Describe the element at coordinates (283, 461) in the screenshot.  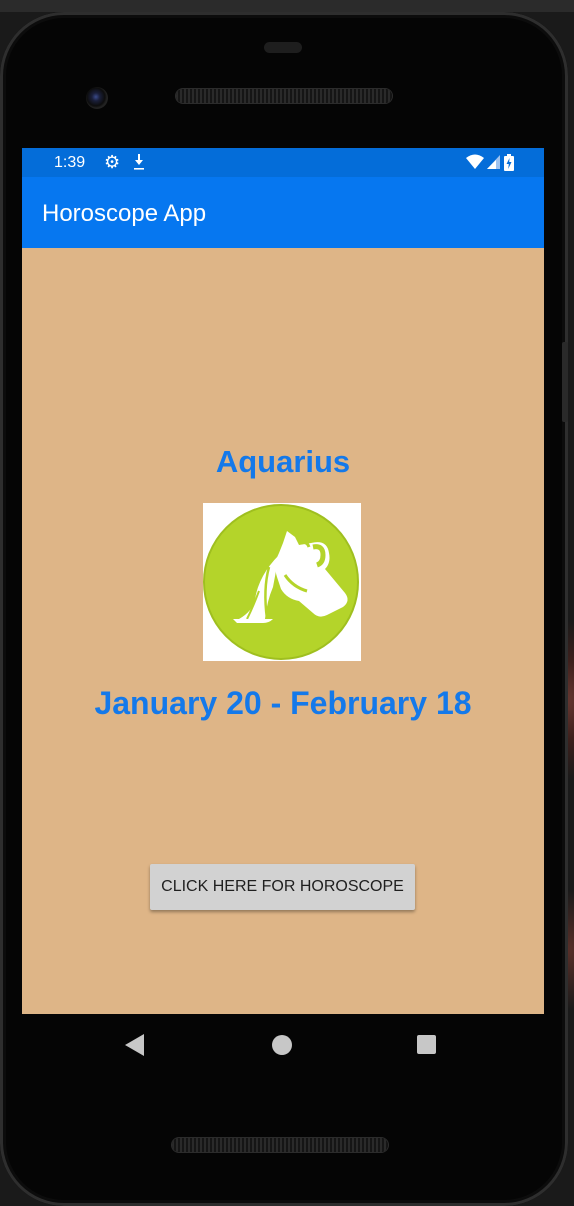
I see `zodiac-sign-name: Aquarius` at that location.